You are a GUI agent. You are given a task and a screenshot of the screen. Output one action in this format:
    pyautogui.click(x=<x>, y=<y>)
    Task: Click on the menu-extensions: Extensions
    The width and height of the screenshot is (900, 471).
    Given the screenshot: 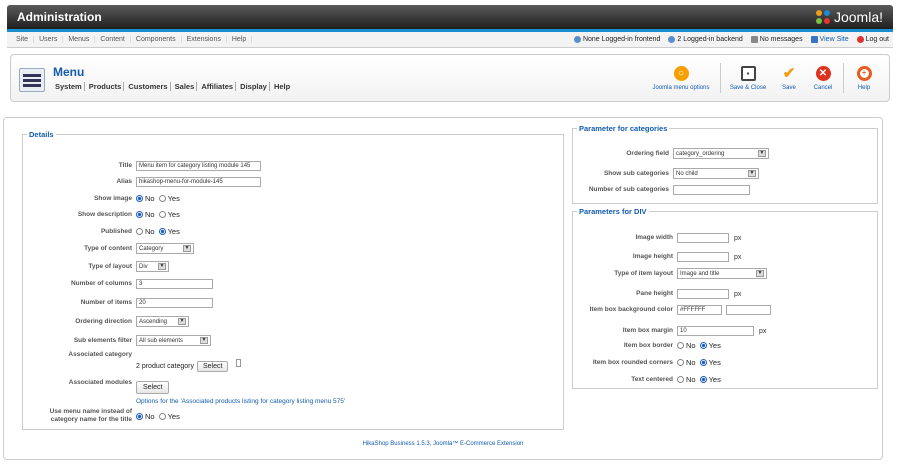 What is the action you would take?
    pyautogui.click(x=204, y=39)
    